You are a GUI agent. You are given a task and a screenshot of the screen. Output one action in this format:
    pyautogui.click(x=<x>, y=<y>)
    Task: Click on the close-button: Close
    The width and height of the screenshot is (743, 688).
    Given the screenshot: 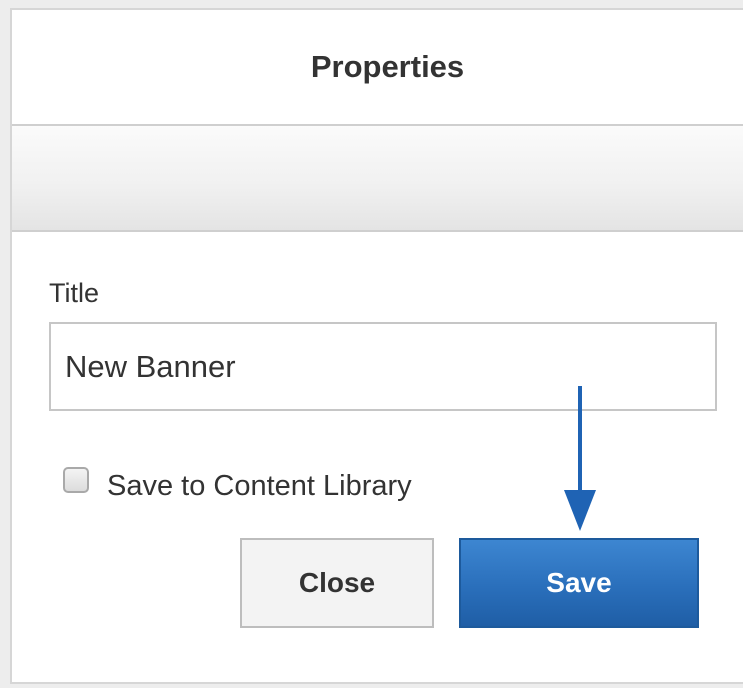 What is the action you would take?
    pyautogui.click(x=337, y=583)
    